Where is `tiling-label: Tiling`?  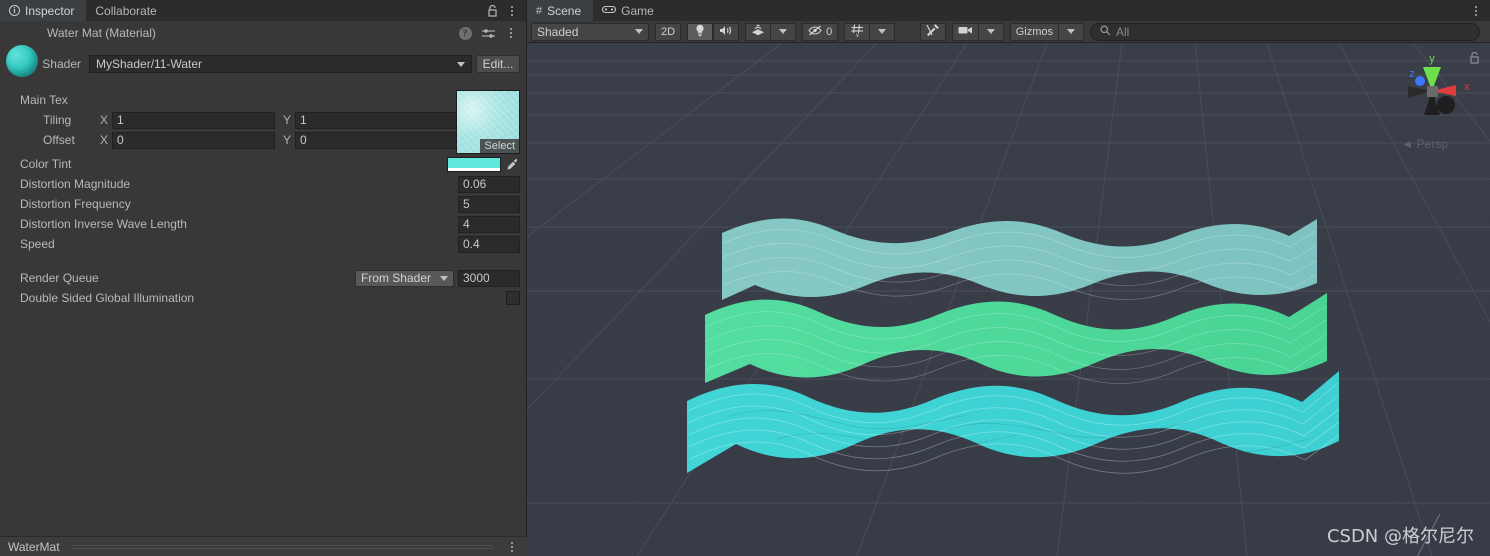 tiling-label: Tiling is located at coordinates (57, 120).